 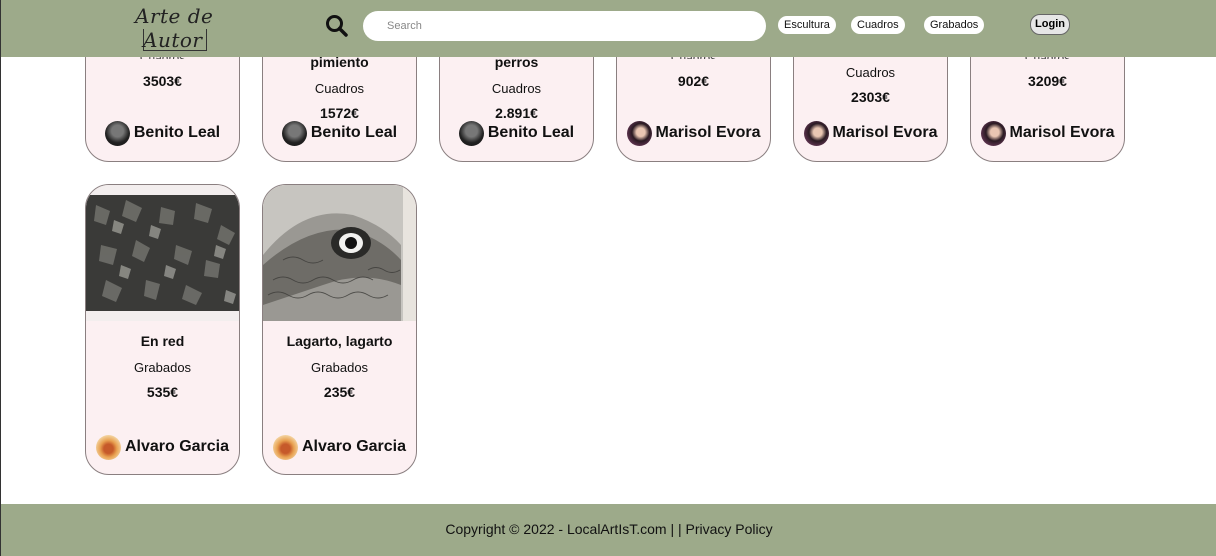 What do you see at coordinates (954, 25) in the screenshot?
I see `nav-grabados: Grabados` at bounding box center [954, 25].